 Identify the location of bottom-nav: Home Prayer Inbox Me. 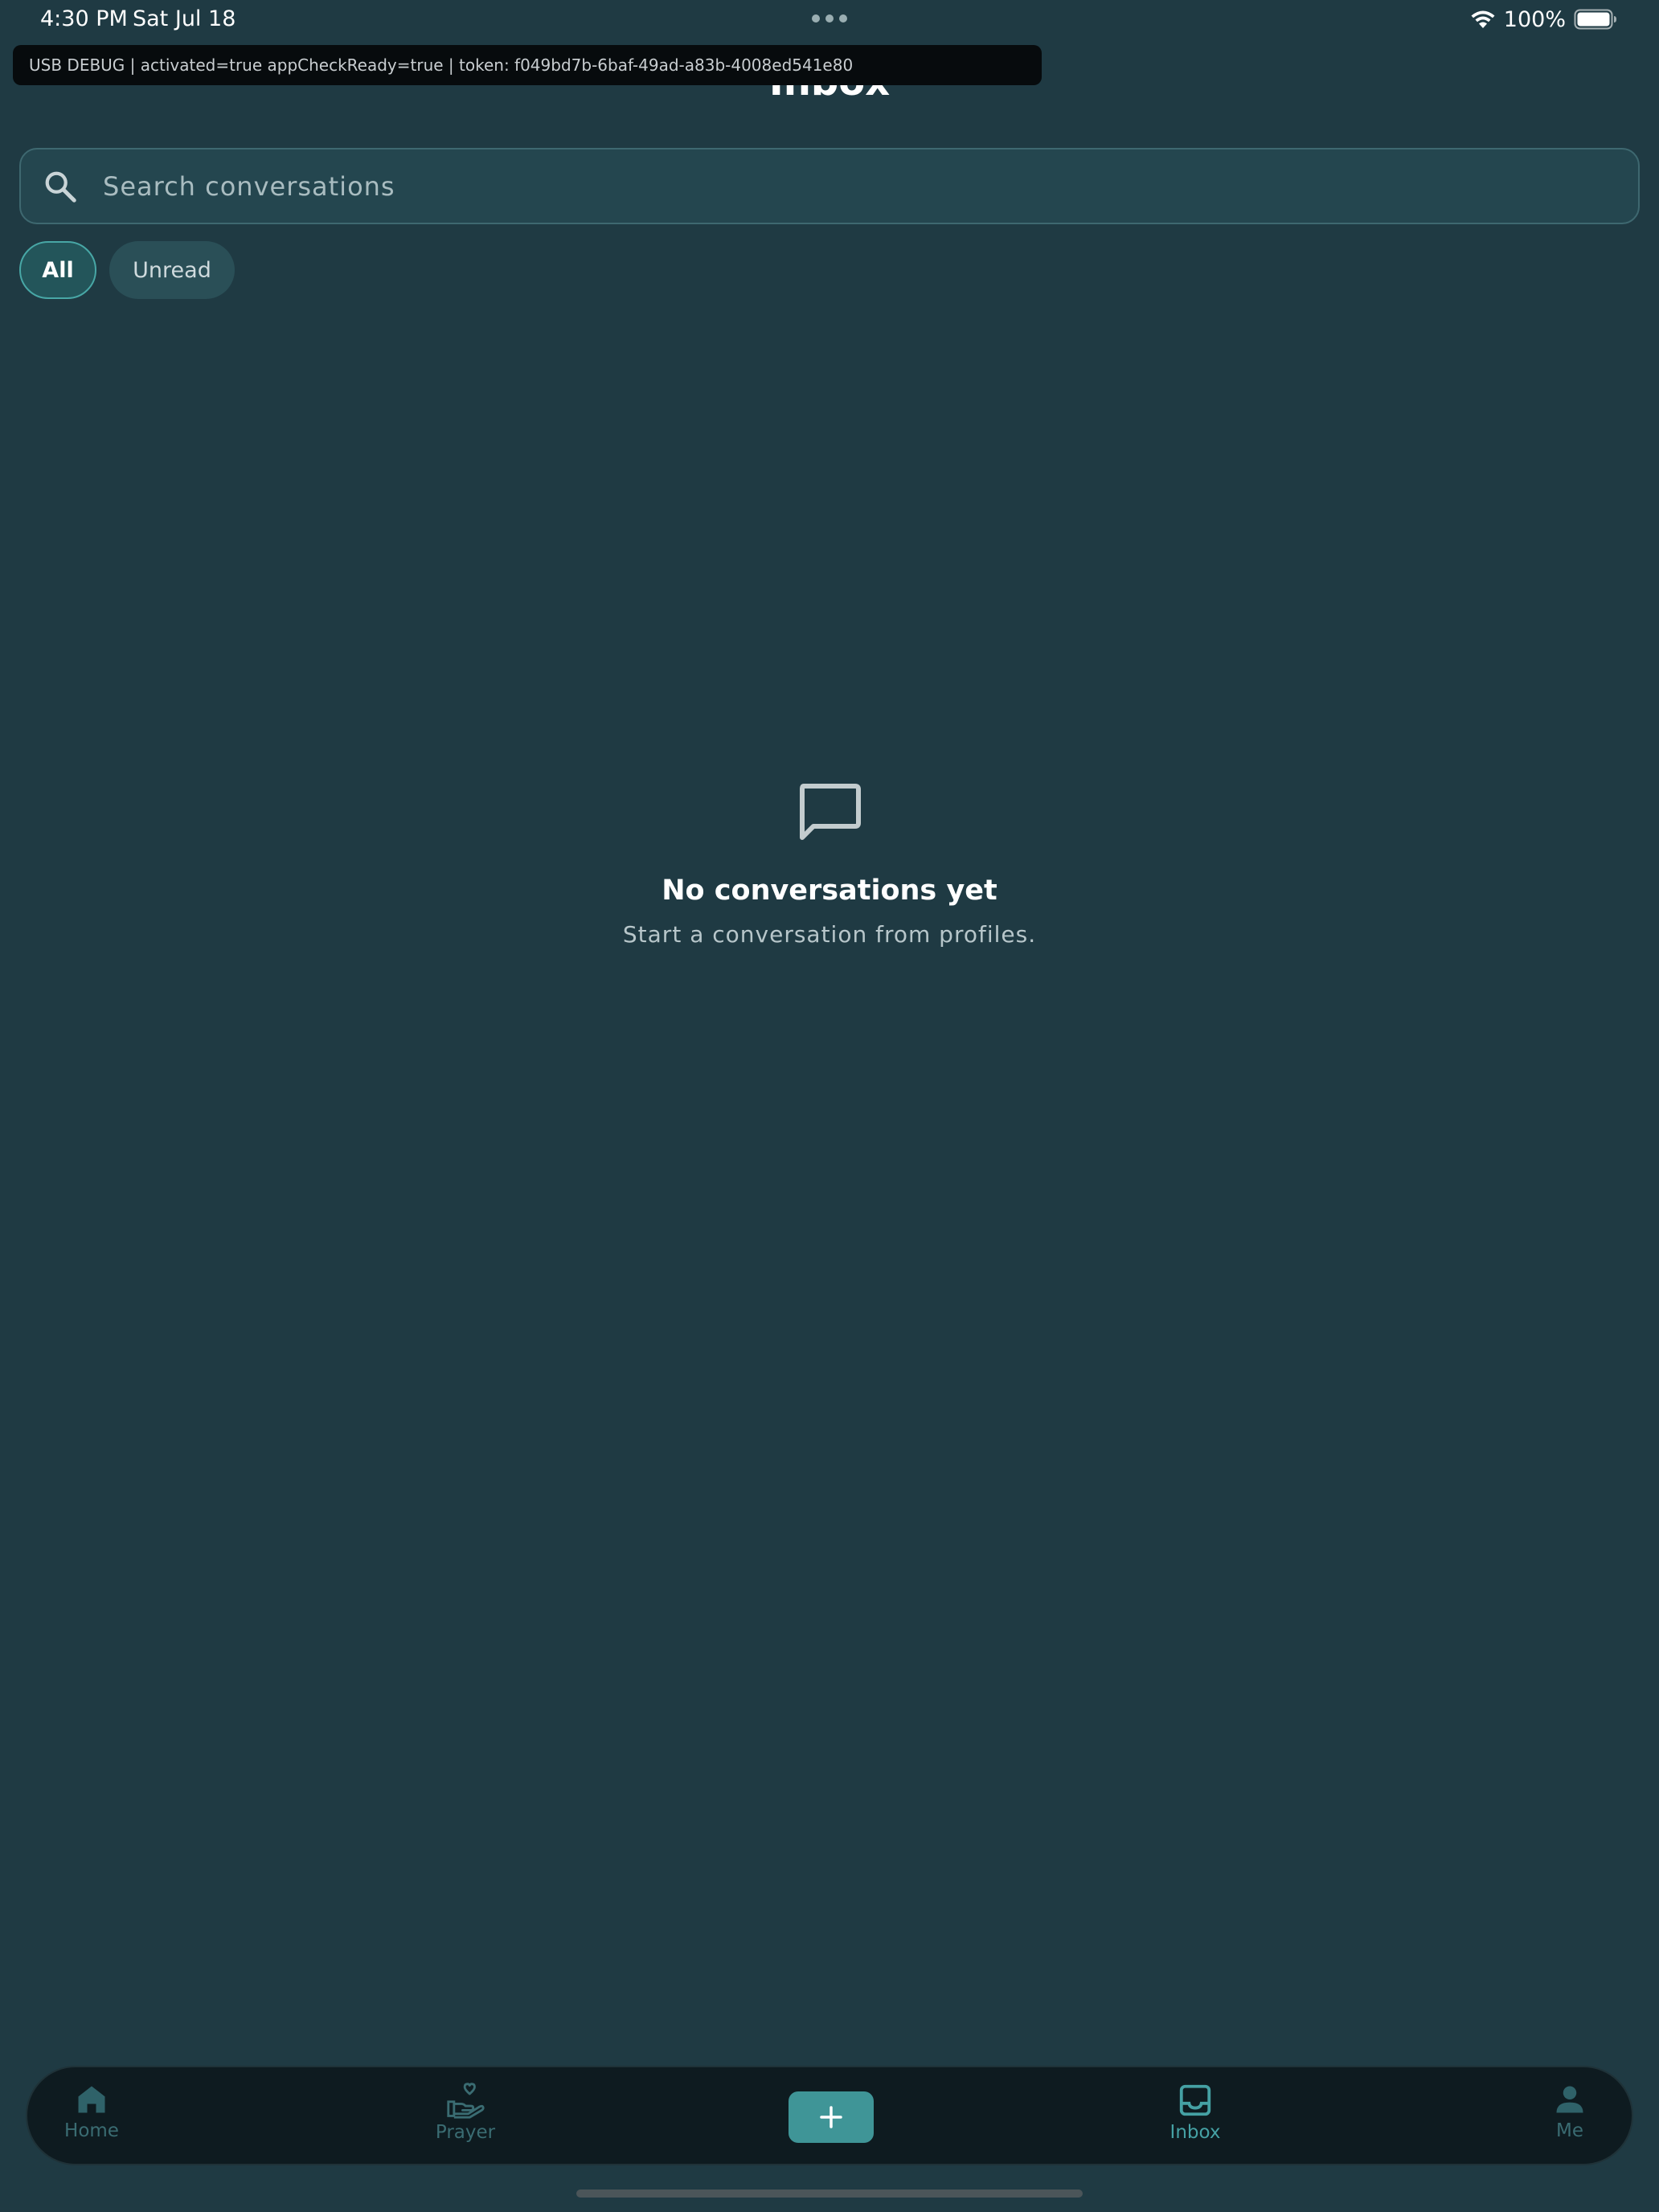
(829, 2115).